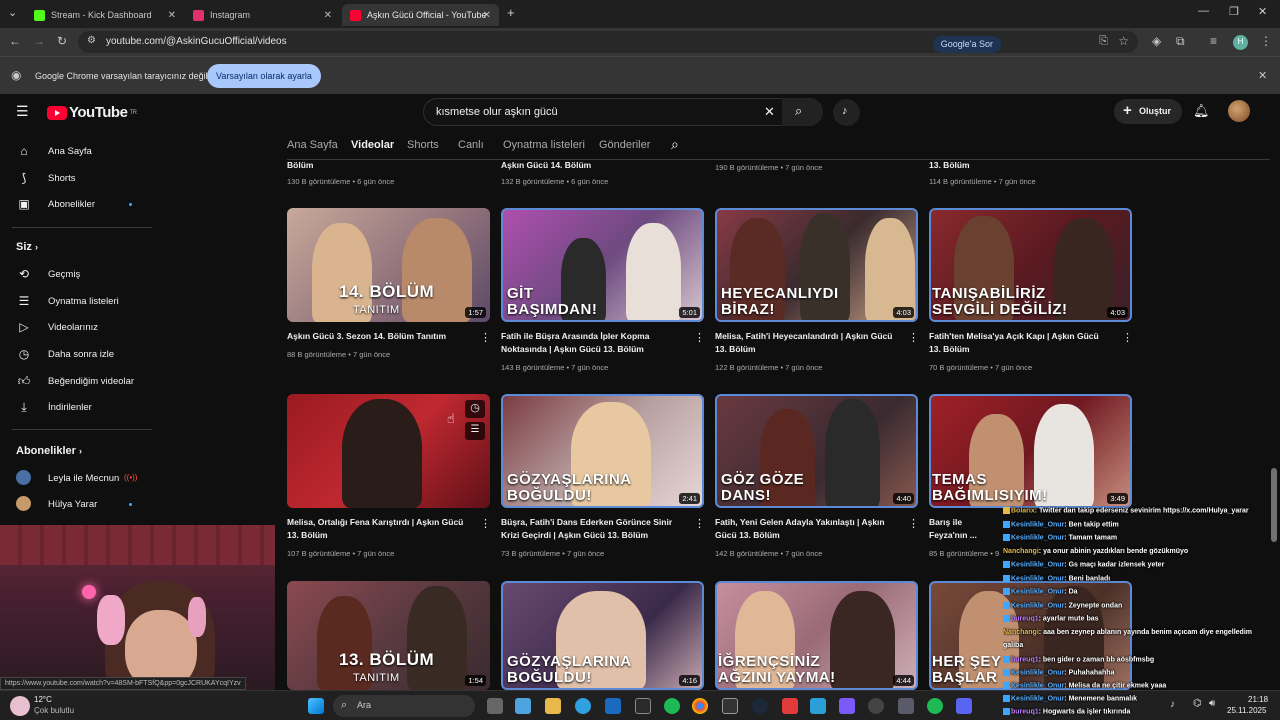  I want to click on notifications-bell-icon: 🔔︎, so click(1201, 111).